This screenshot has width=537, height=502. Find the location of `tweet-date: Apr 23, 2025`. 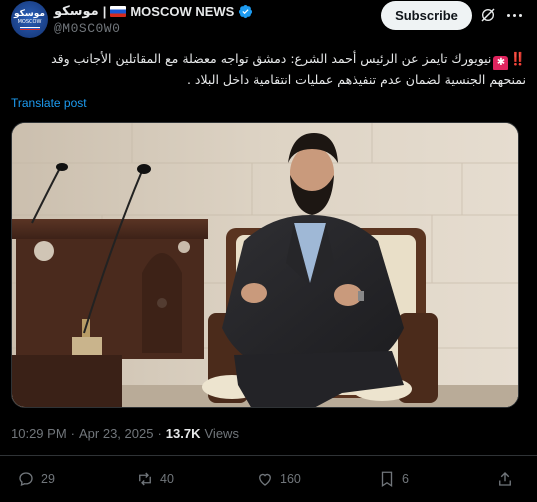

tweet-date: Apr 23, 2025 is located at coordinates (116, 433).